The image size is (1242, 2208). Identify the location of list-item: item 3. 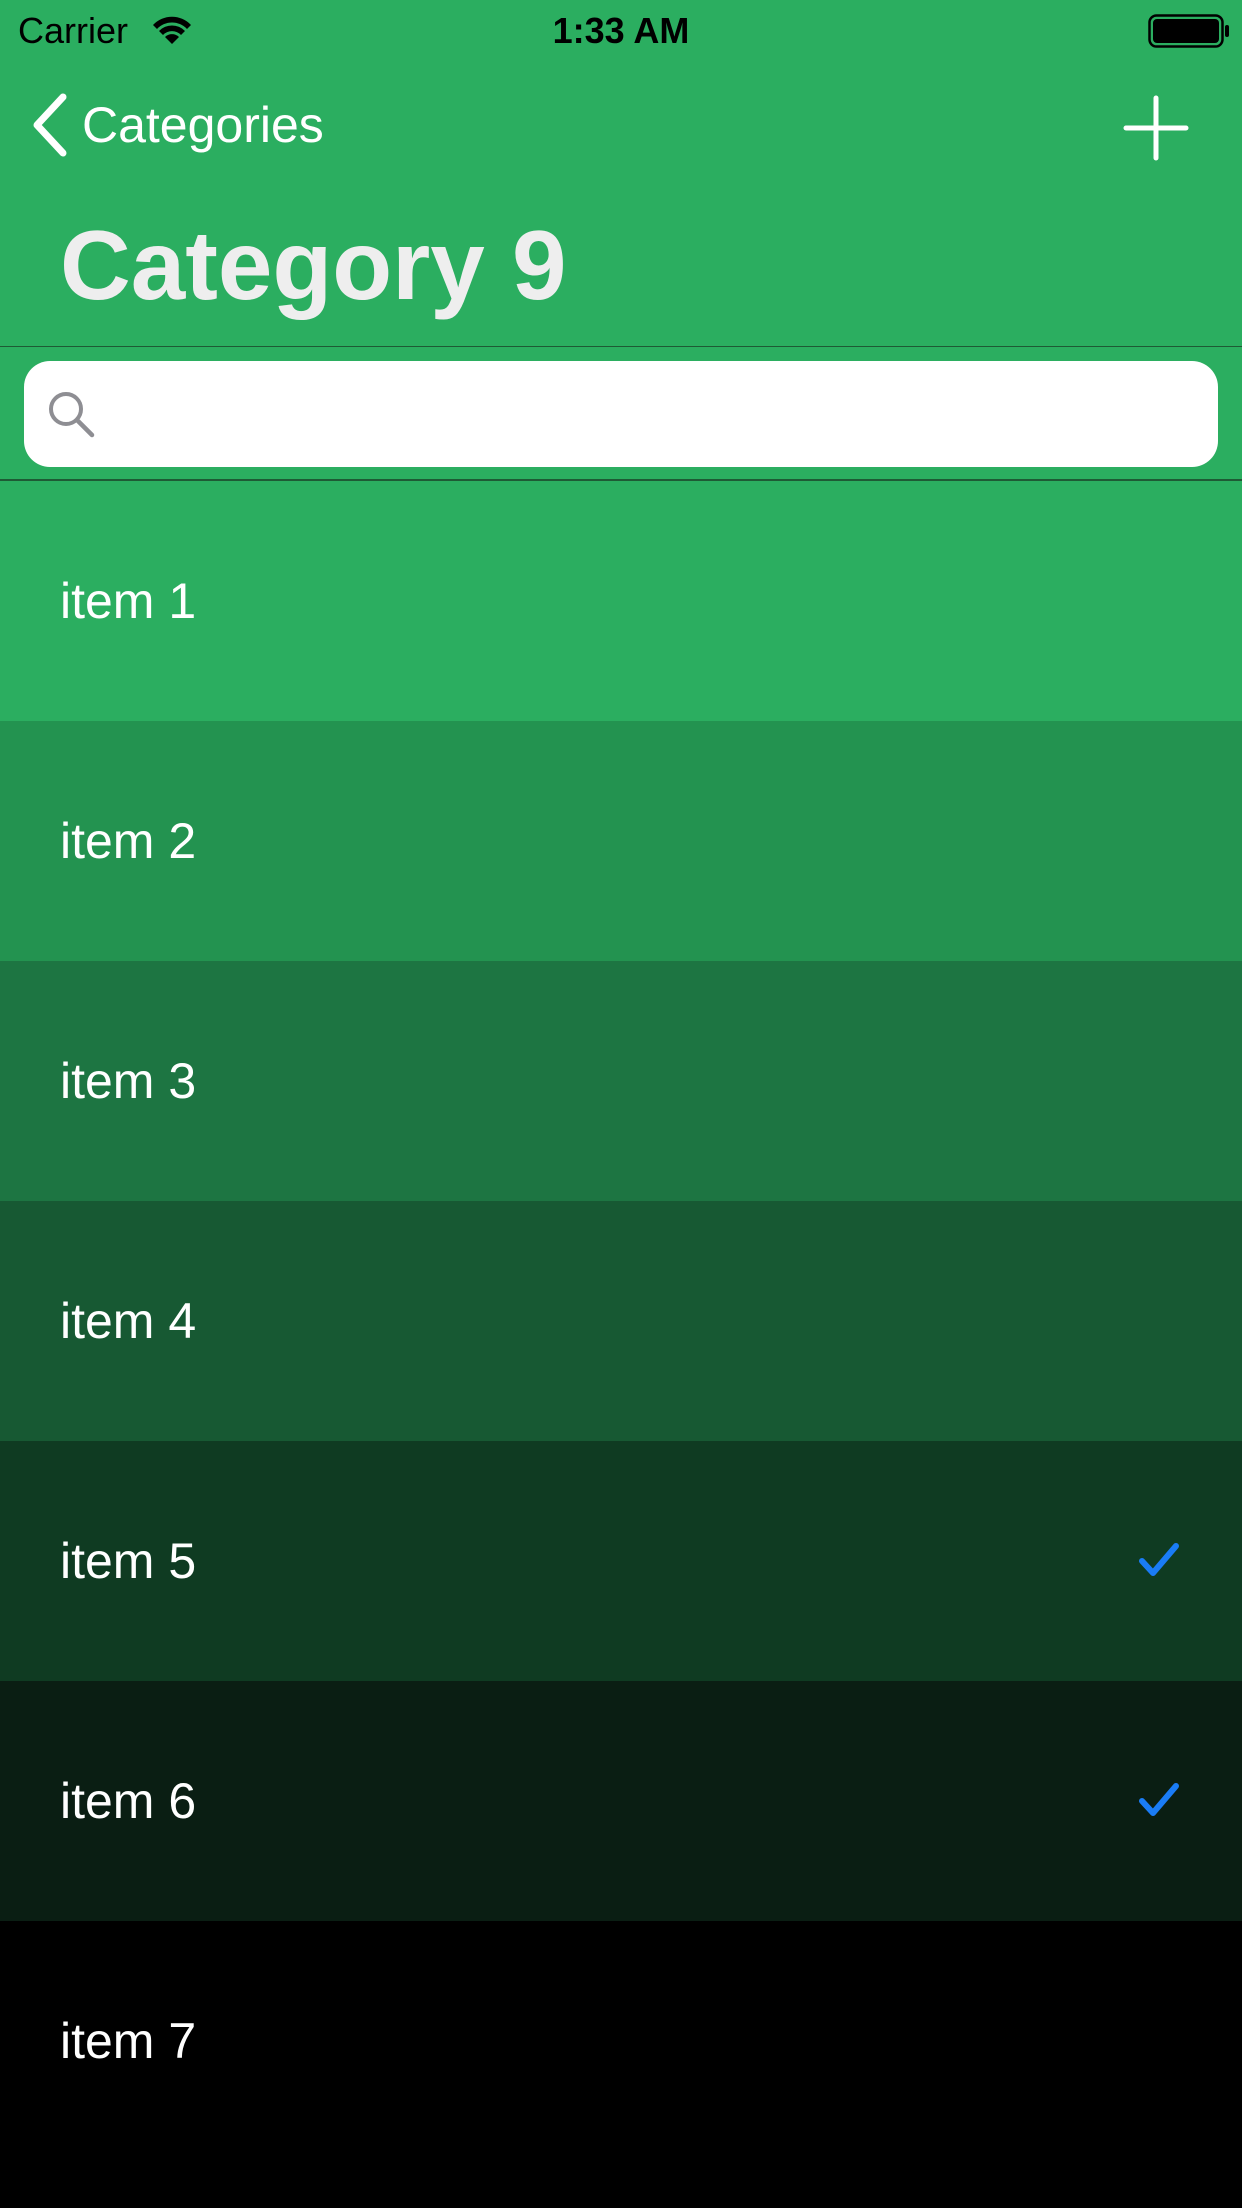
(621, 1081).